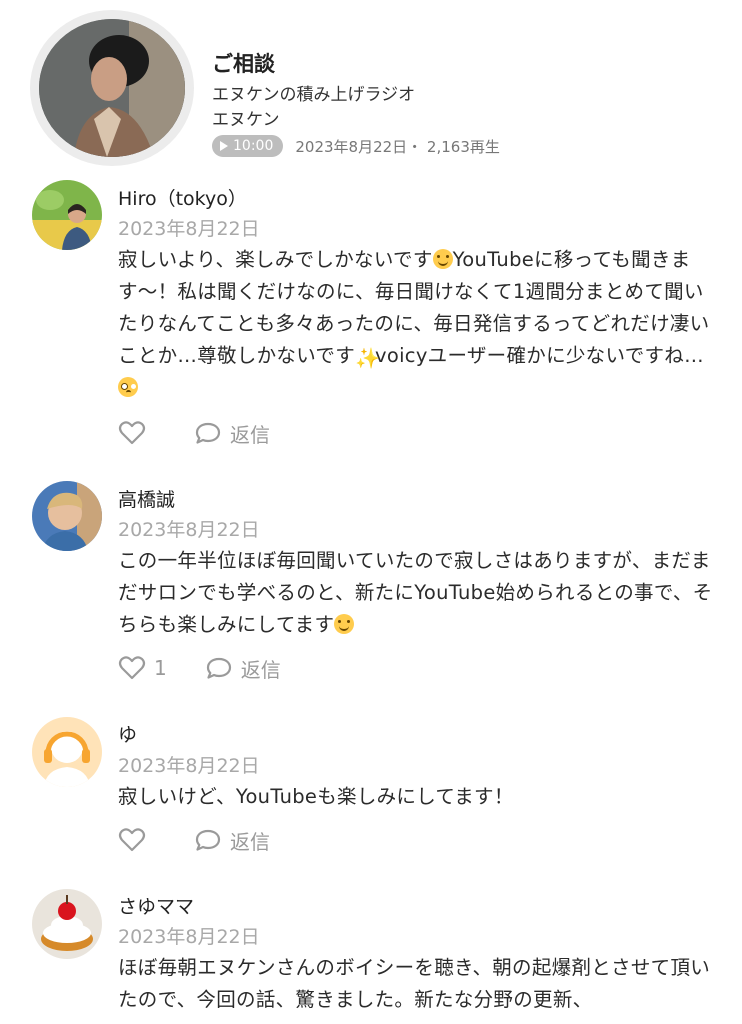  I want to click on episode-artwork, so click(112, 88).